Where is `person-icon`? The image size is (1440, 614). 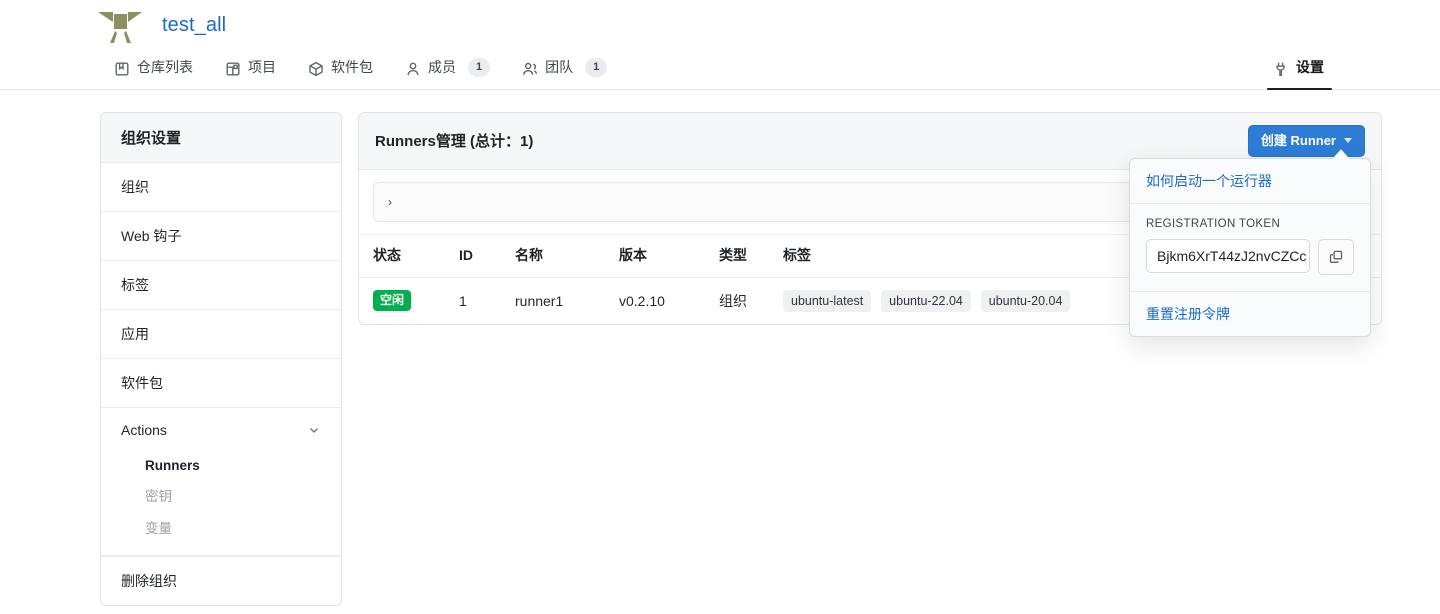
person-icon is located at coordinates (413, 69).